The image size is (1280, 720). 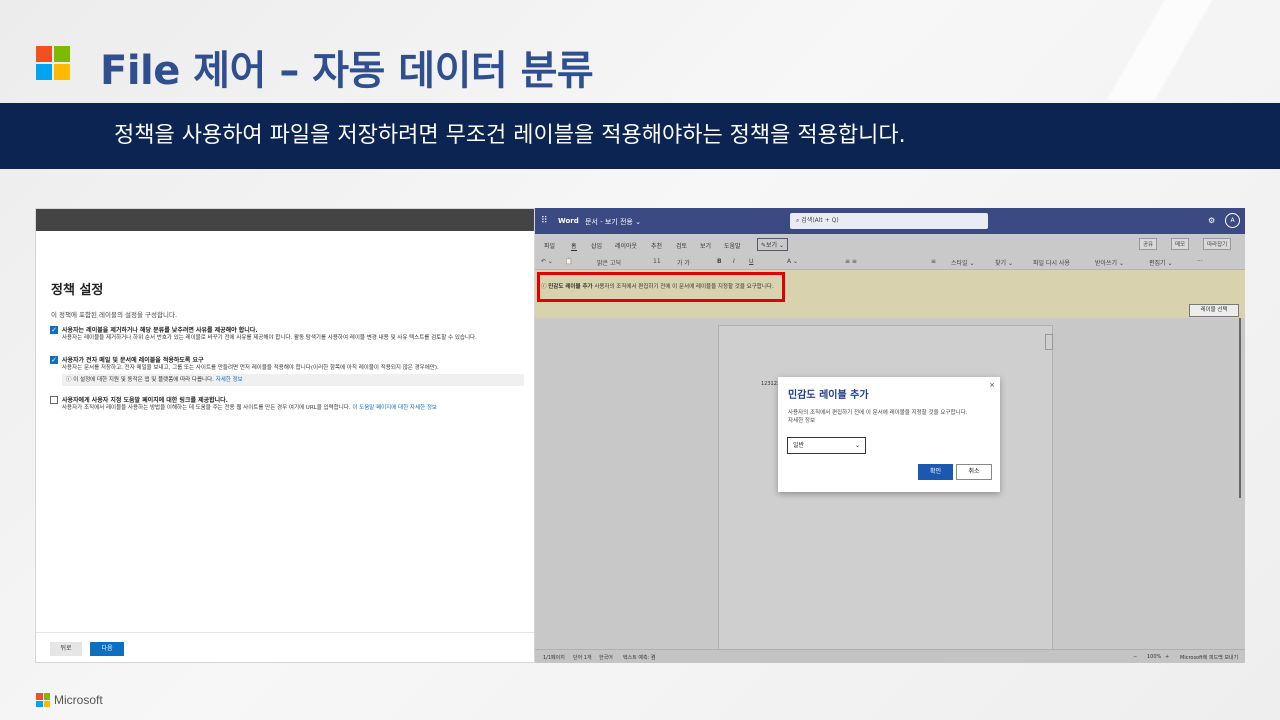 What do you see at coordinates (347, 71) in the screenshot?
I see `slide-title: File 제어 – 자동 데이터 분류` at bounding box center [347, 71].